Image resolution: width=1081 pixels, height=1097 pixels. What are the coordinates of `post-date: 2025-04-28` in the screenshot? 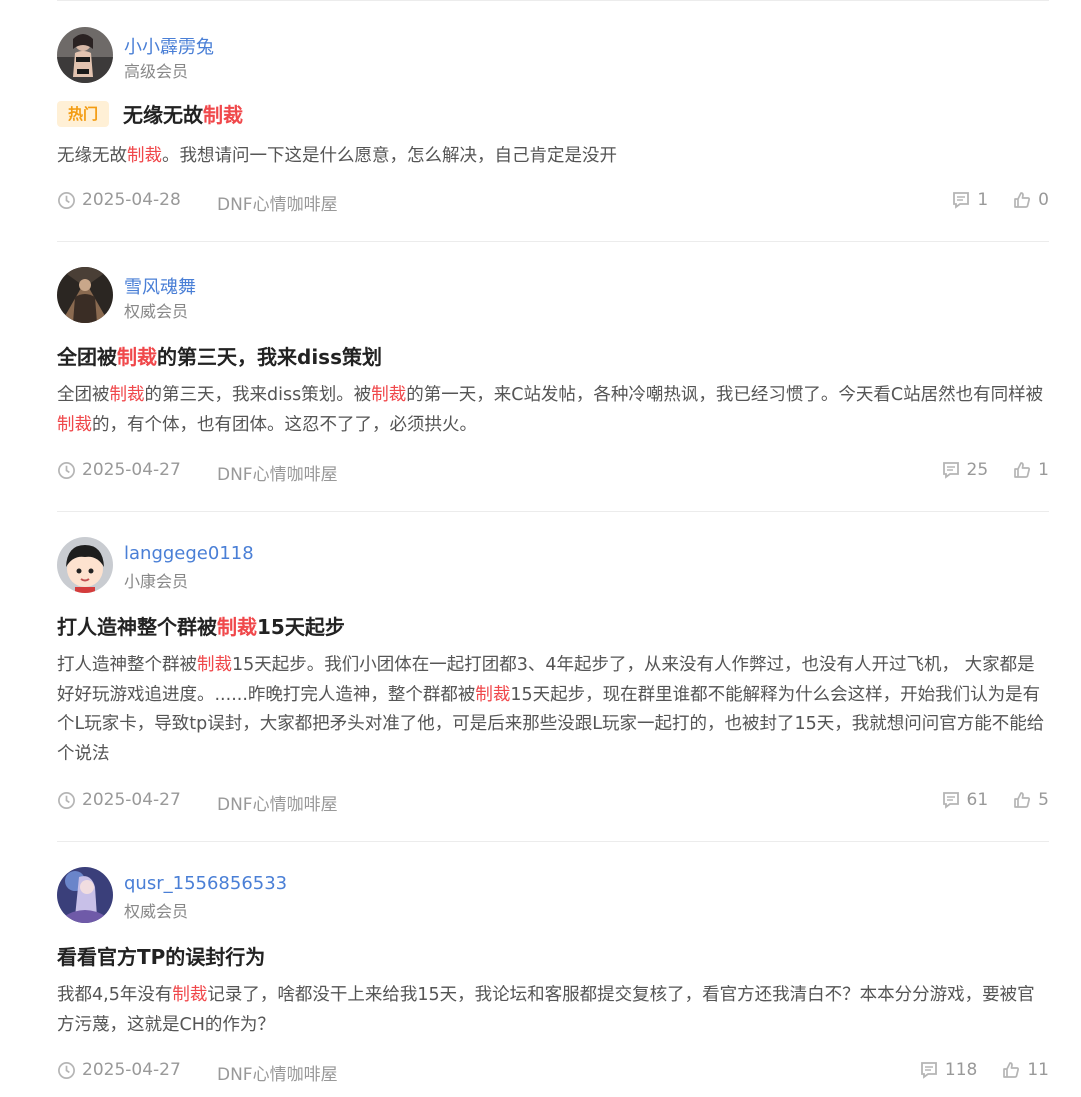 It's located at (119, 200).